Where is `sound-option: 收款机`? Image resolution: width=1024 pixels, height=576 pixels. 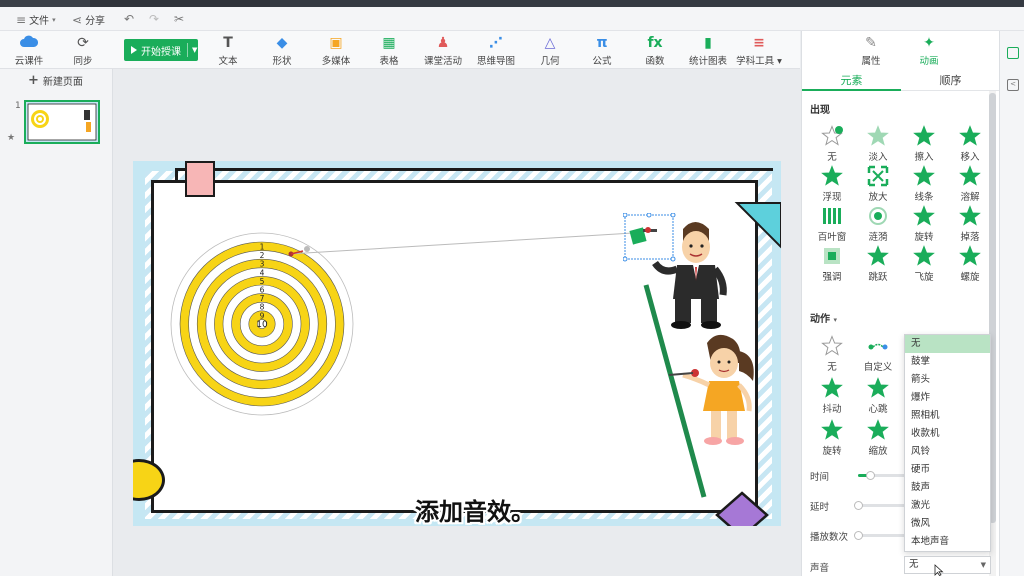 sound-option: 收款机 is located at coordinates (947, 434).